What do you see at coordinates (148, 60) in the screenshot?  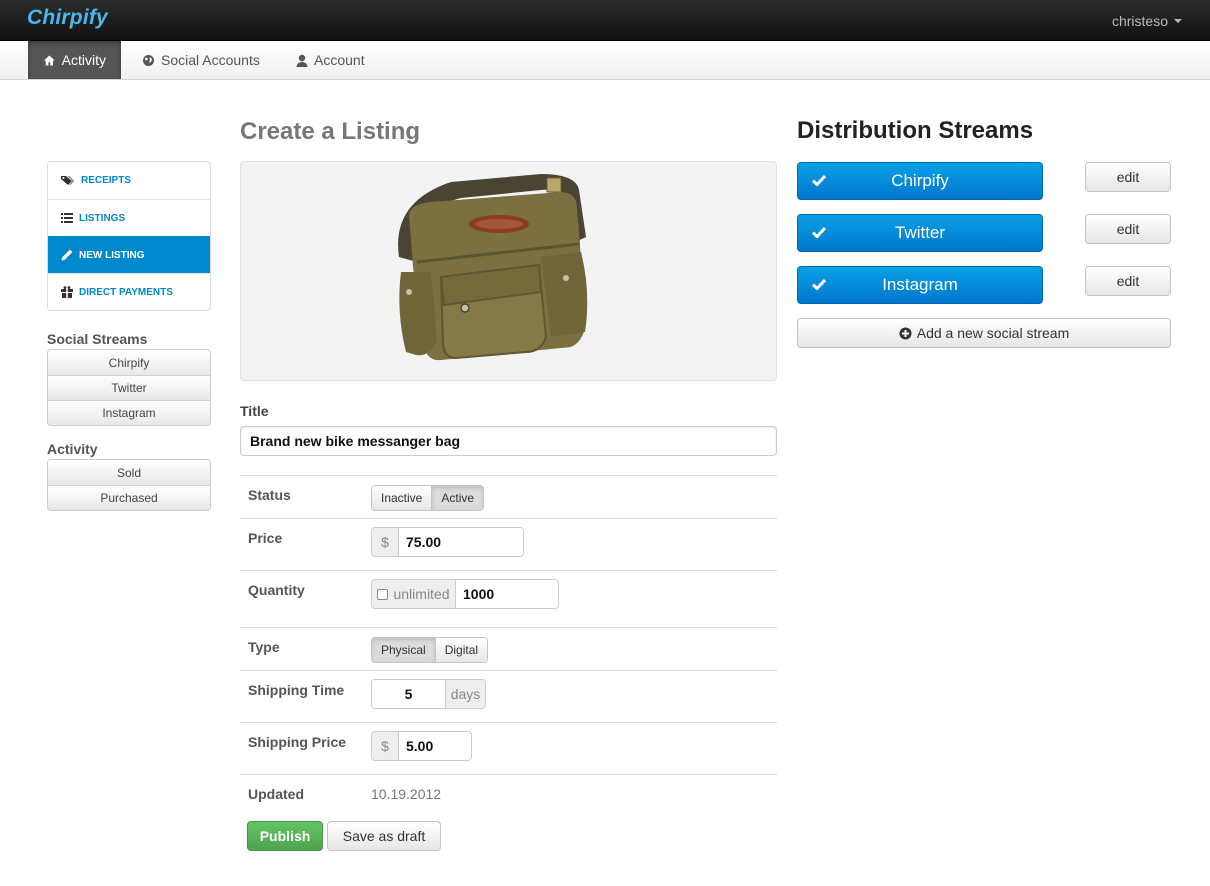 I see `globe-icon` at bounding box center [148, 60].